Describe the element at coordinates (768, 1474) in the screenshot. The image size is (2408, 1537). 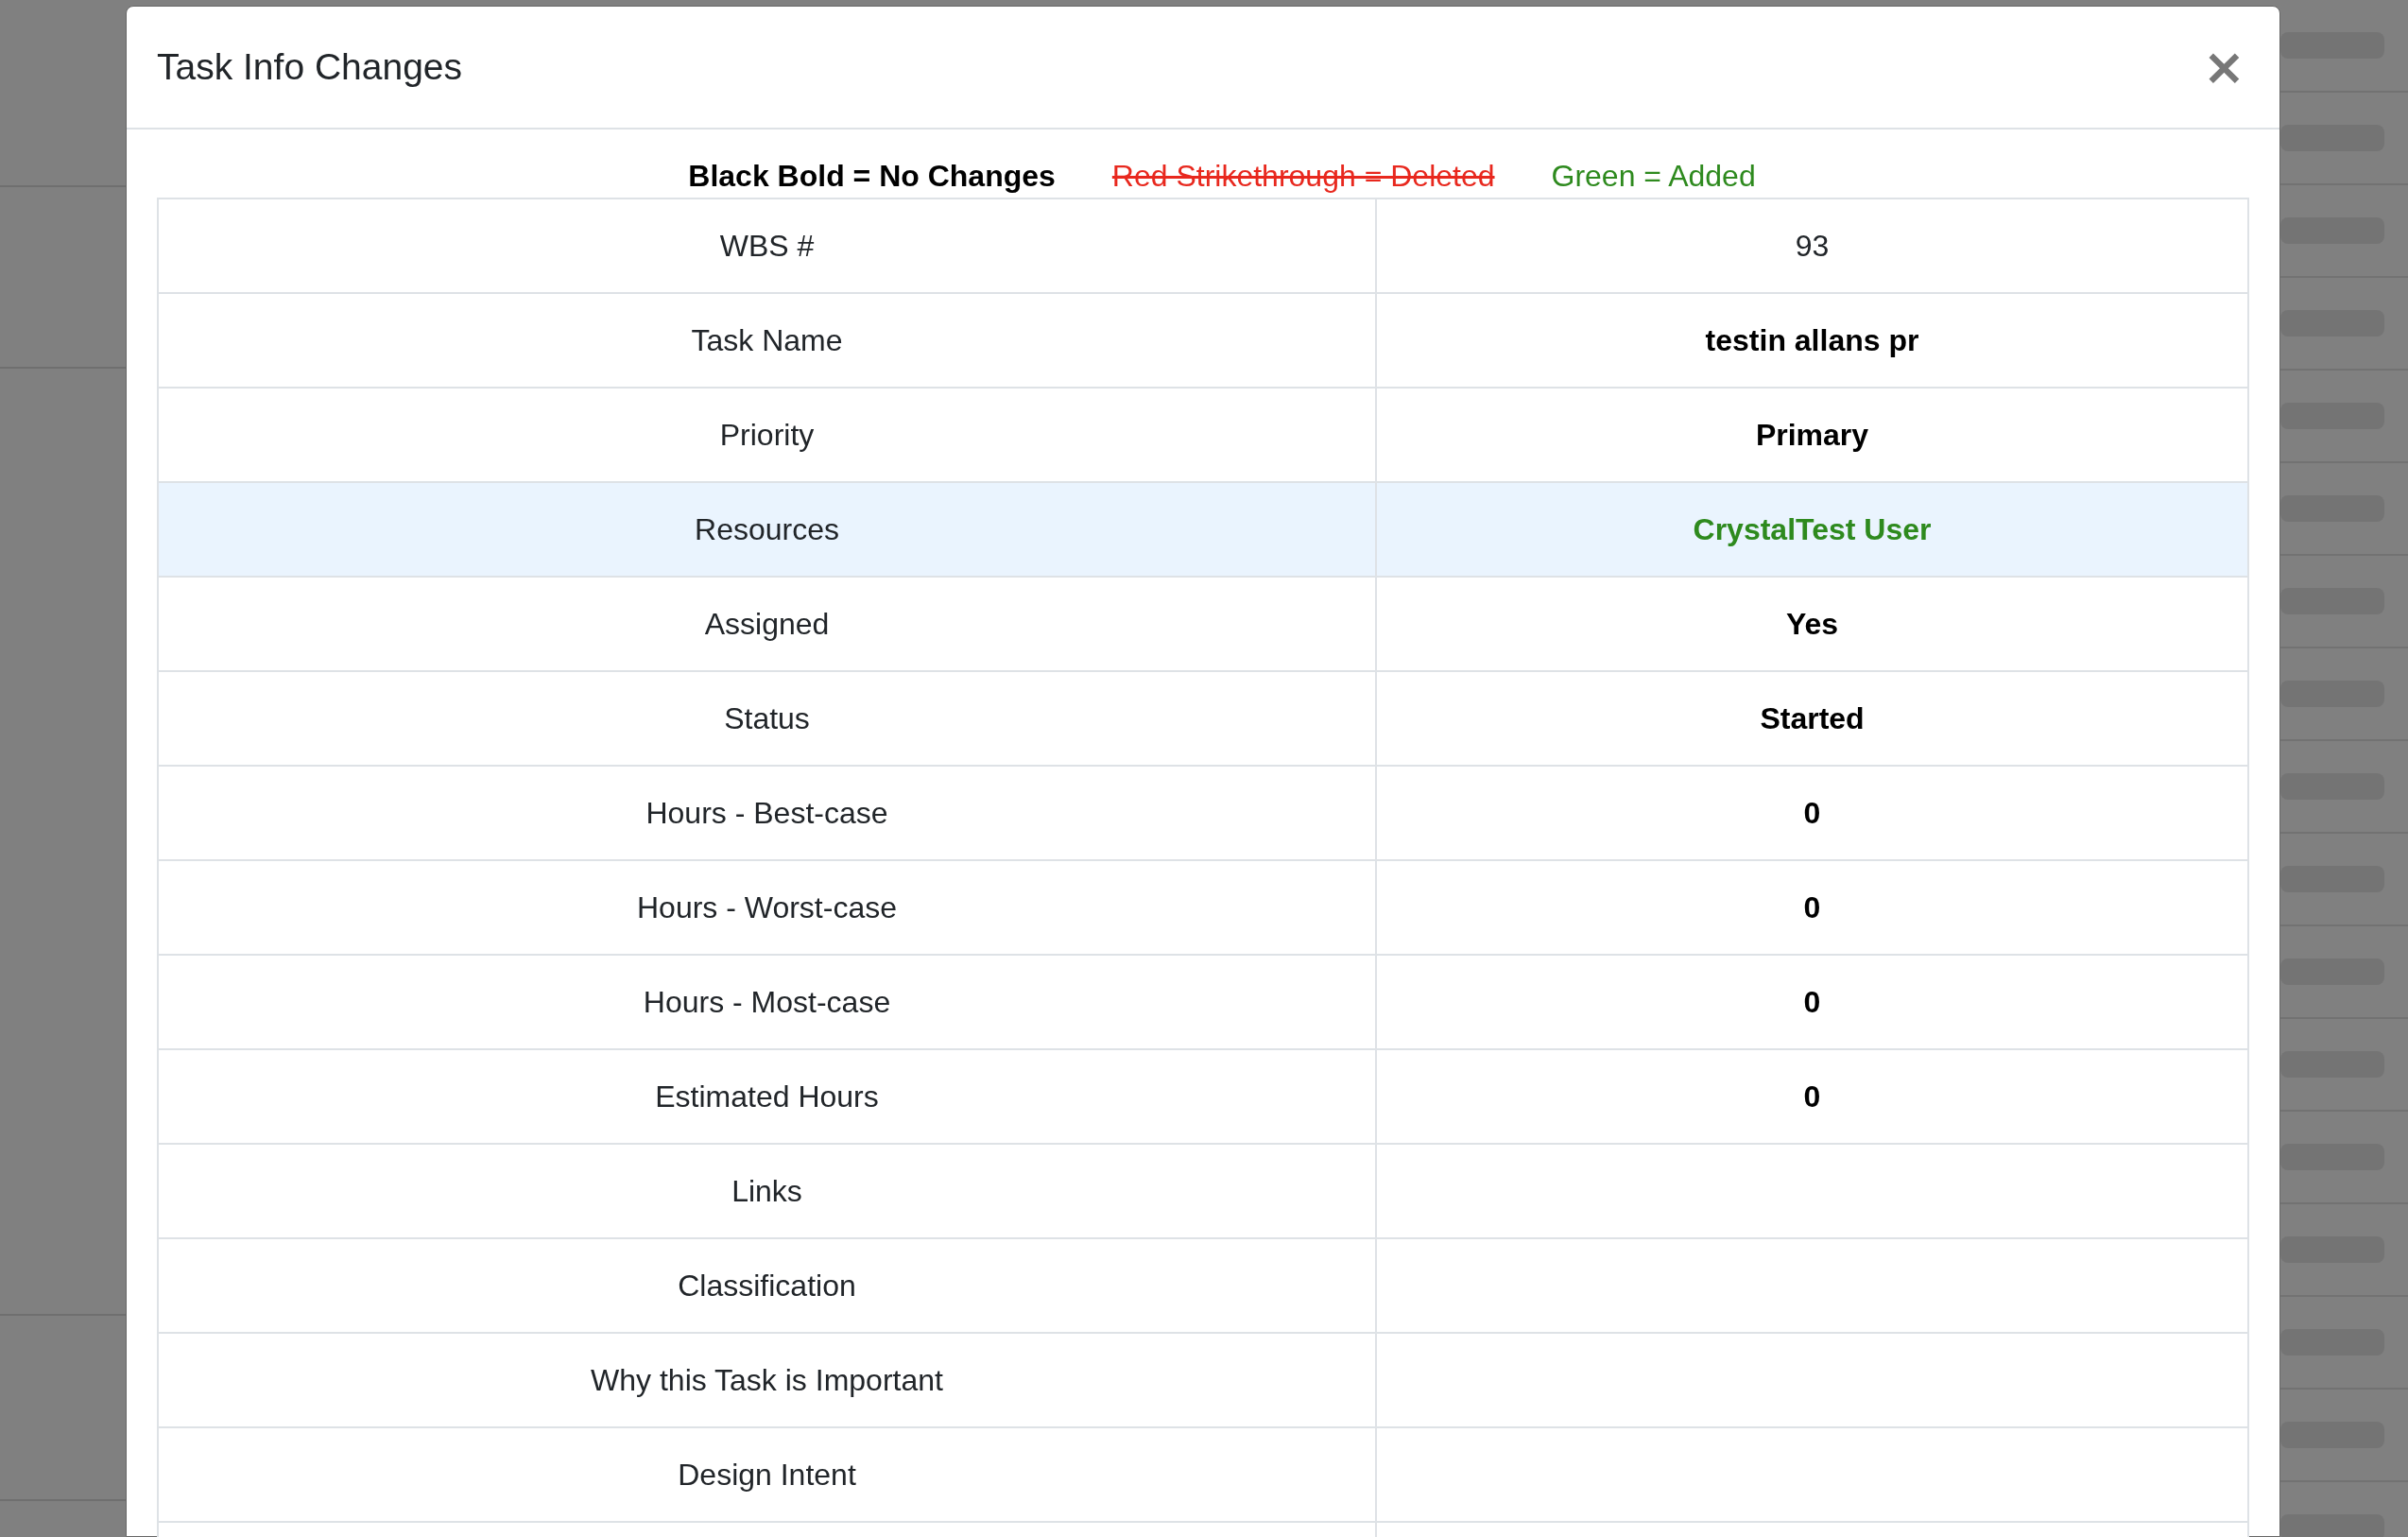
I see `field-label: Design Intent` at that location.